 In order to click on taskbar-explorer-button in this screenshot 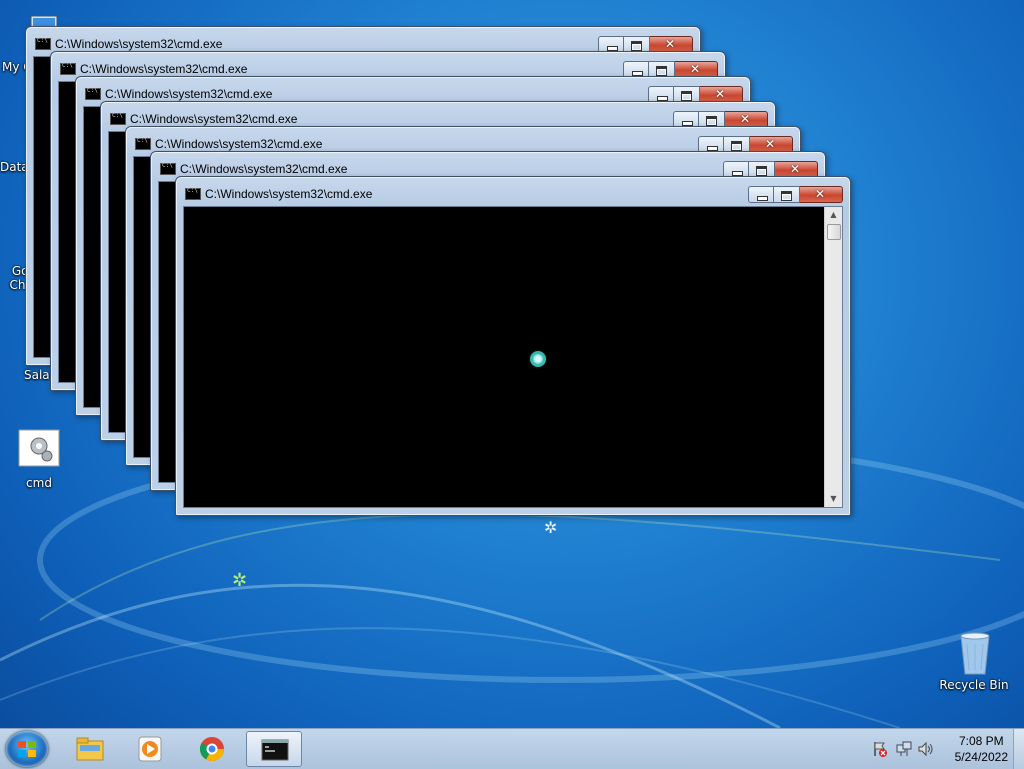, I will do `click(90, 749)`.